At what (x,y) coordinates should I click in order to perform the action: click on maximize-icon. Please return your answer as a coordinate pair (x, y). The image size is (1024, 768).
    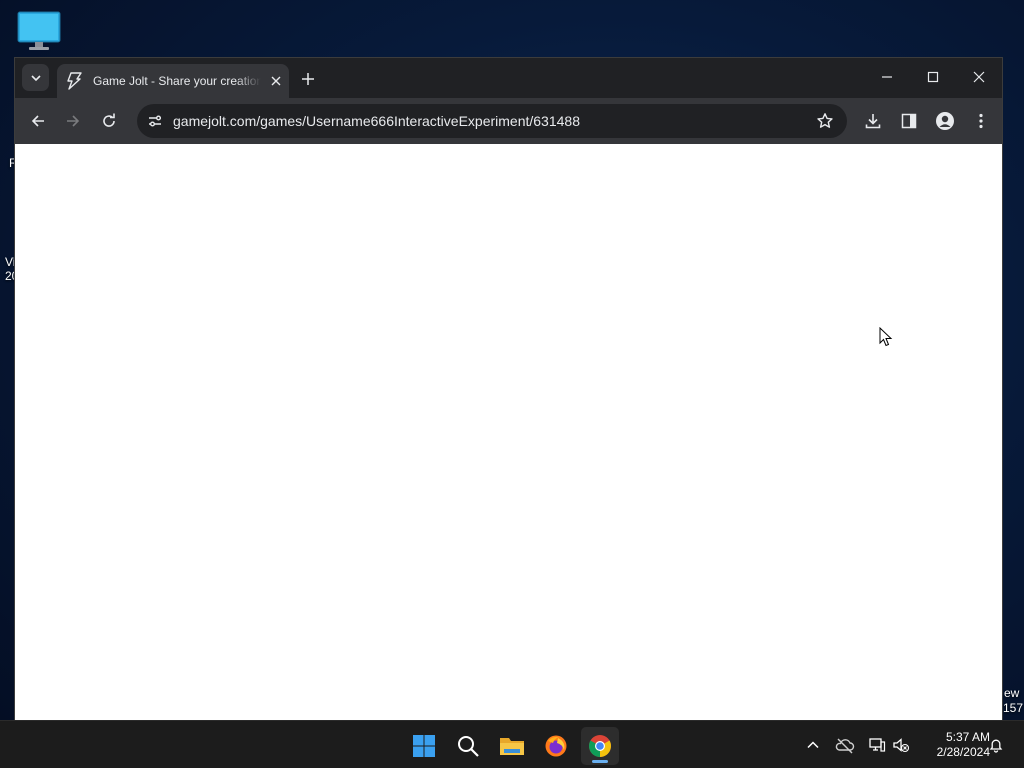
    Looking at the image, I should click on (933, 77).